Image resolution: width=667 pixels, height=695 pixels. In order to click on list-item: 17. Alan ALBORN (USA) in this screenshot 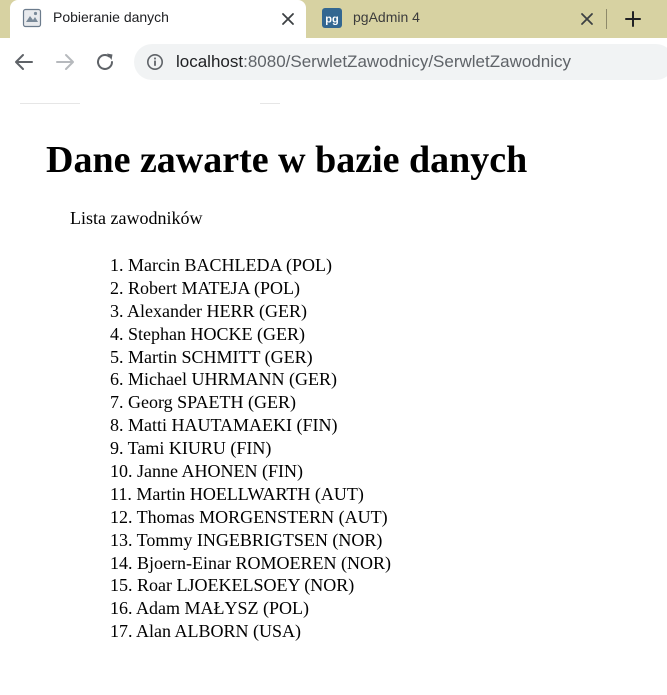, I will do `click(206, 631)`.